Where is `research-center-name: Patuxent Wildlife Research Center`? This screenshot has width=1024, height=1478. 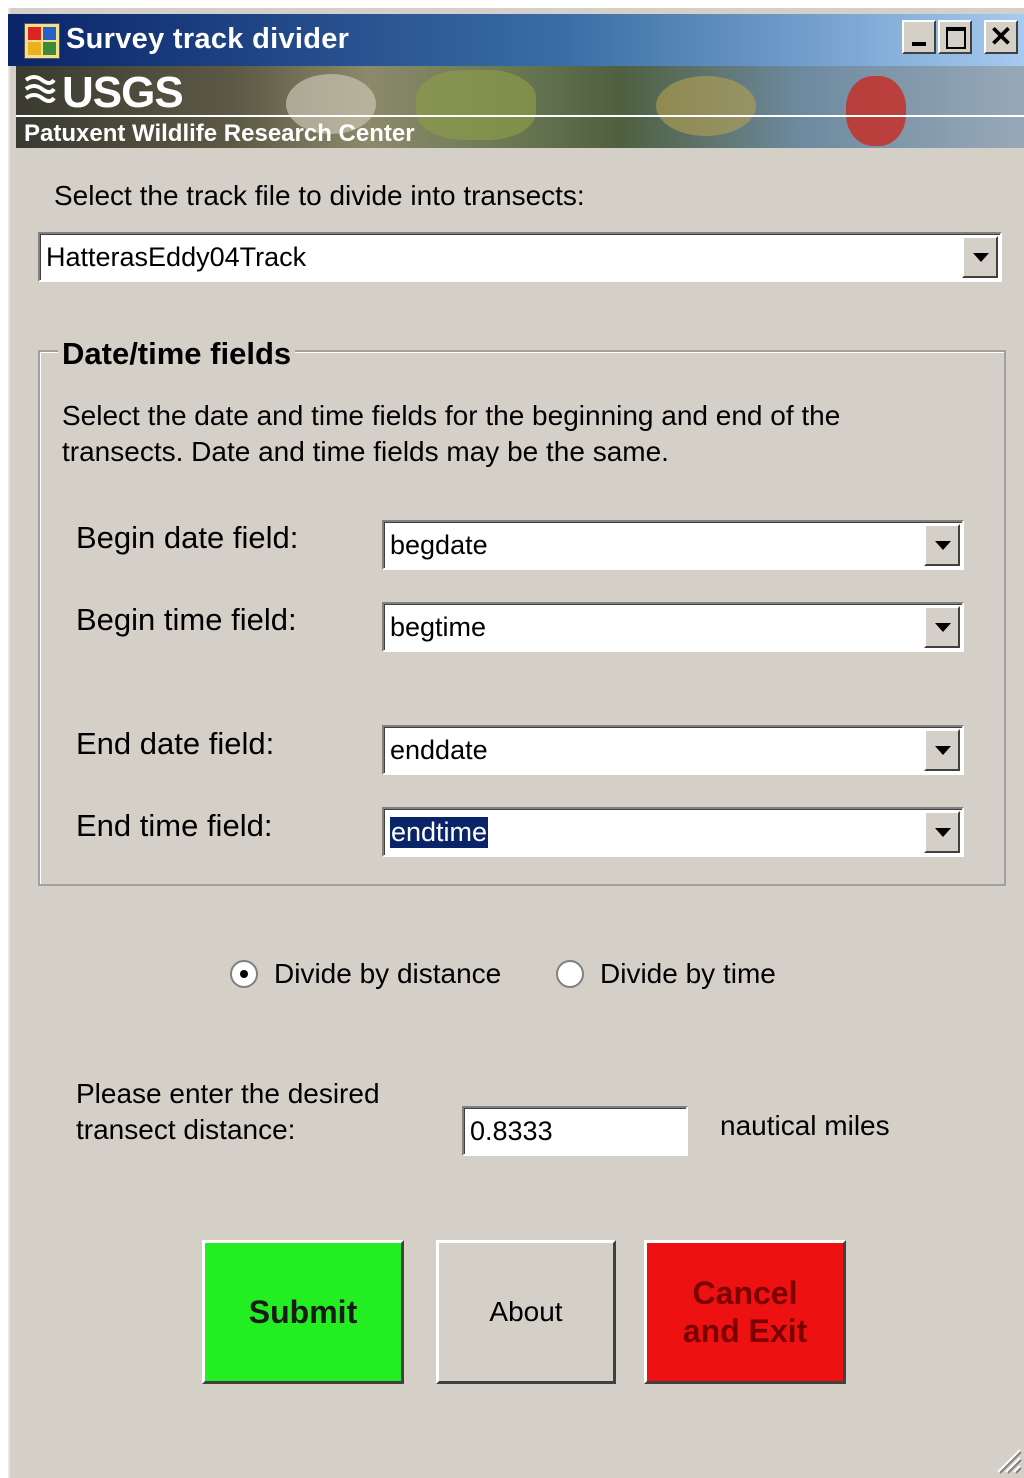
research-center-name: Patuxent Wildlife Research Center is located at coordinates (219, 133).